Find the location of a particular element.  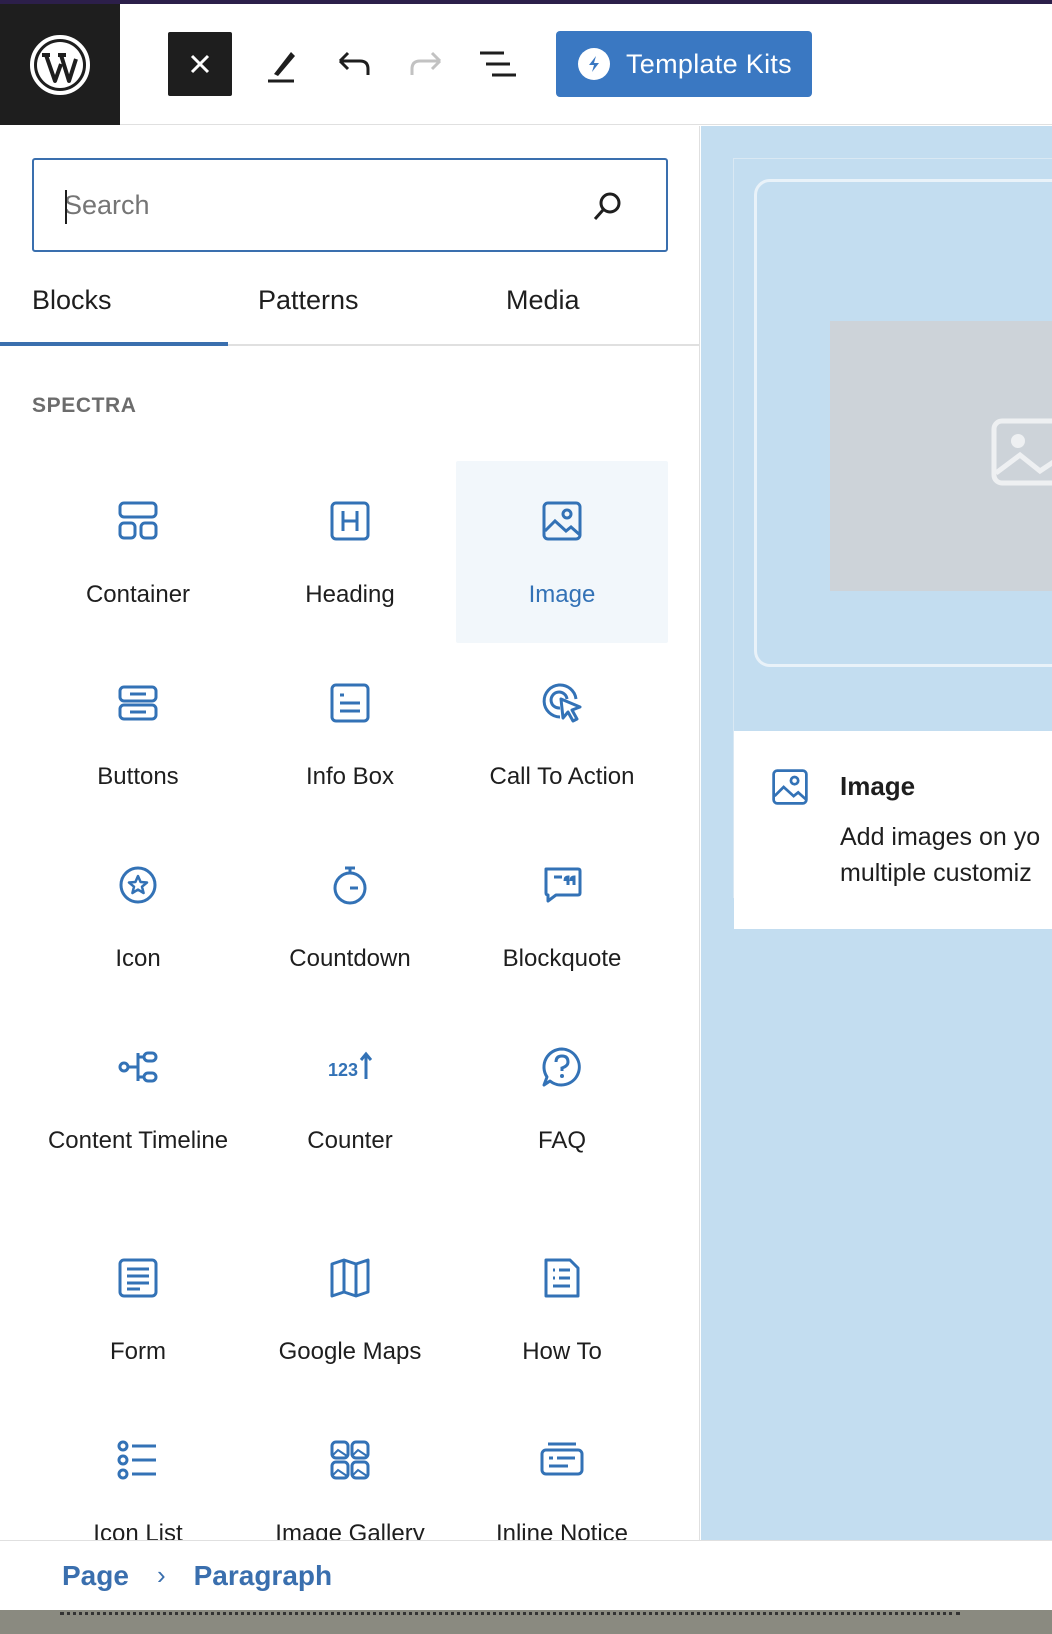

block-label: Inline Notice is located at coordinates (562, 1530).